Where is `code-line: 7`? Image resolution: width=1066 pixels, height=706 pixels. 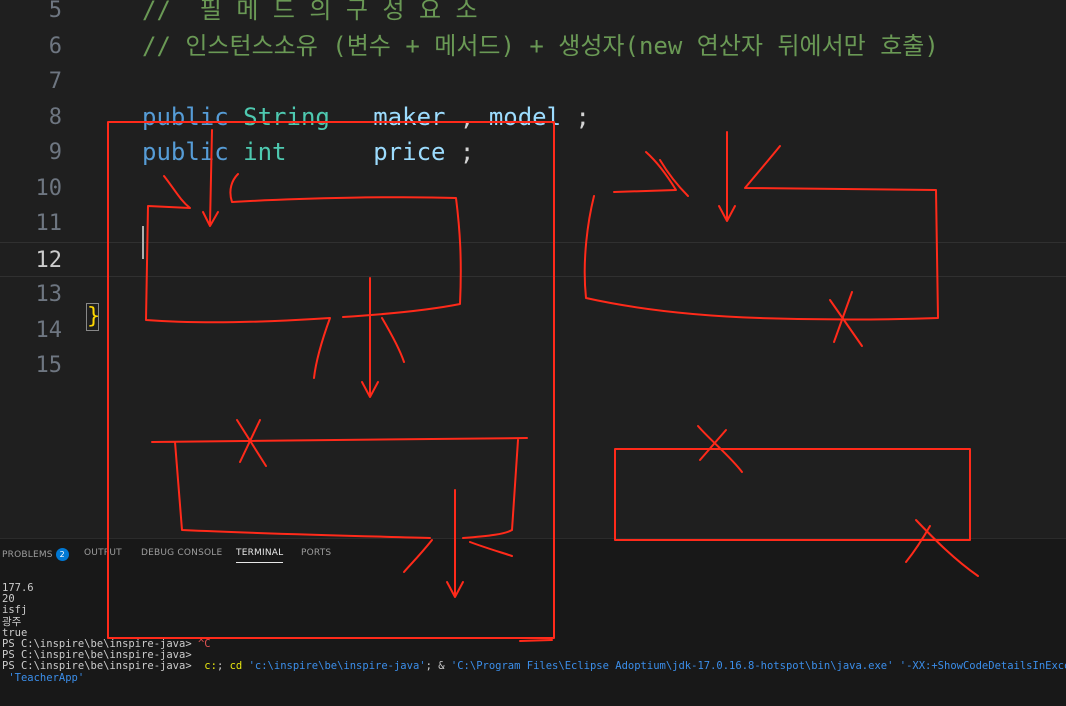
code-line: 7 is located at coordinates (533, 81).